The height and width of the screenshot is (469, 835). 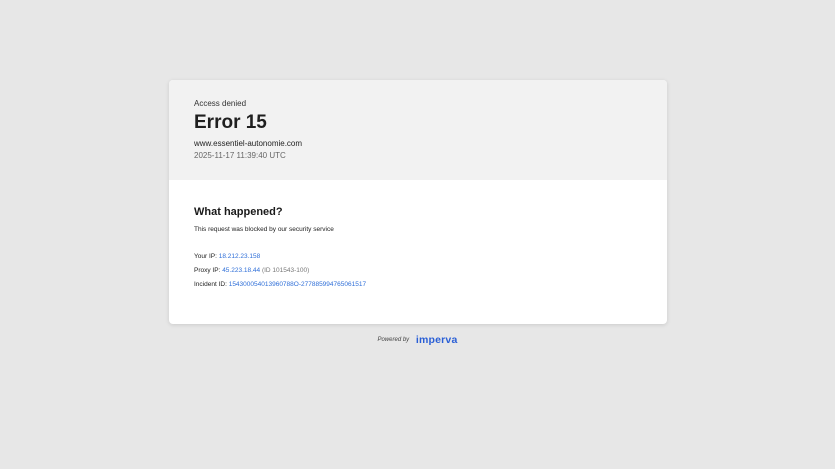 I want to click on proxy-ip-value: 45.223.18.44, so click(x=241, y=270).